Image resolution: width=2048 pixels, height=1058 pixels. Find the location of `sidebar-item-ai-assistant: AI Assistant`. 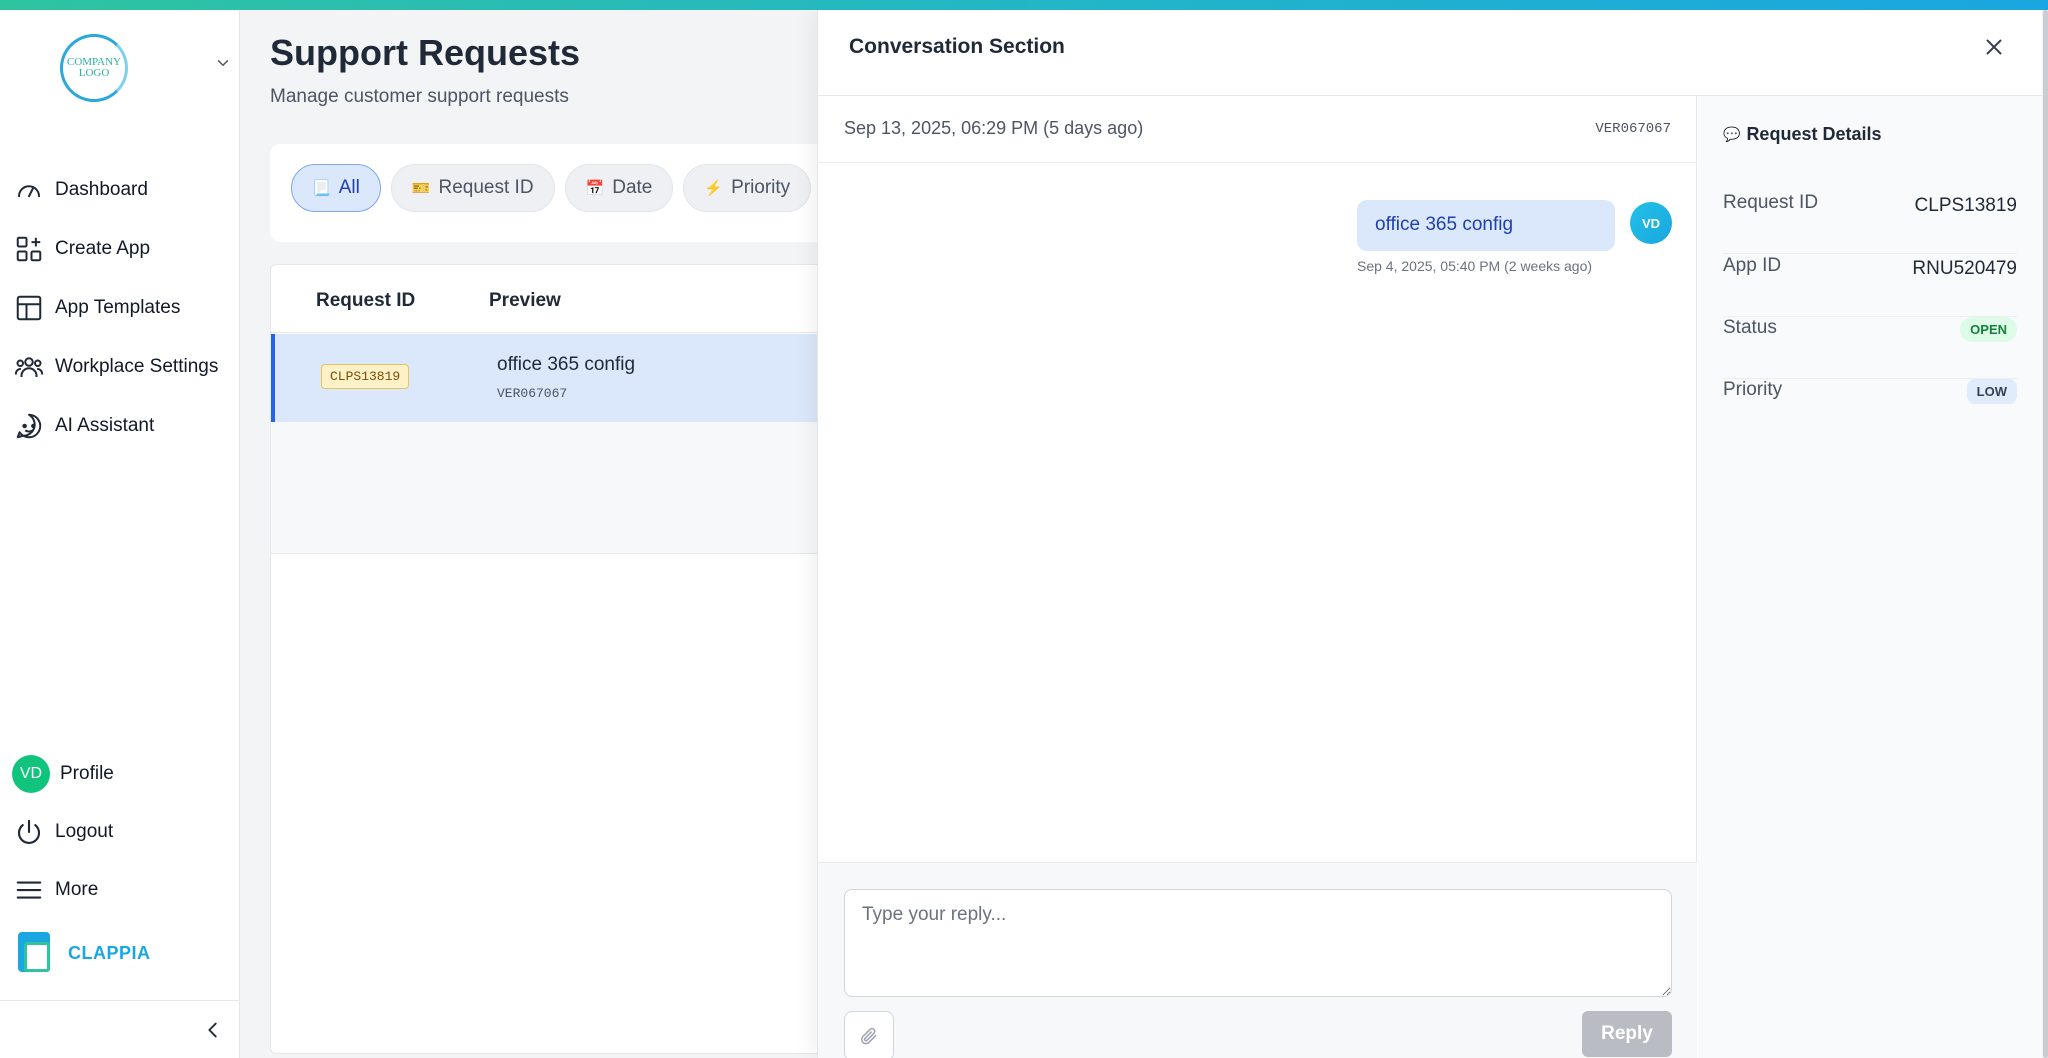

sidebar-item-ai-assistant: AI Assistant is located at coordinates (120, 425).